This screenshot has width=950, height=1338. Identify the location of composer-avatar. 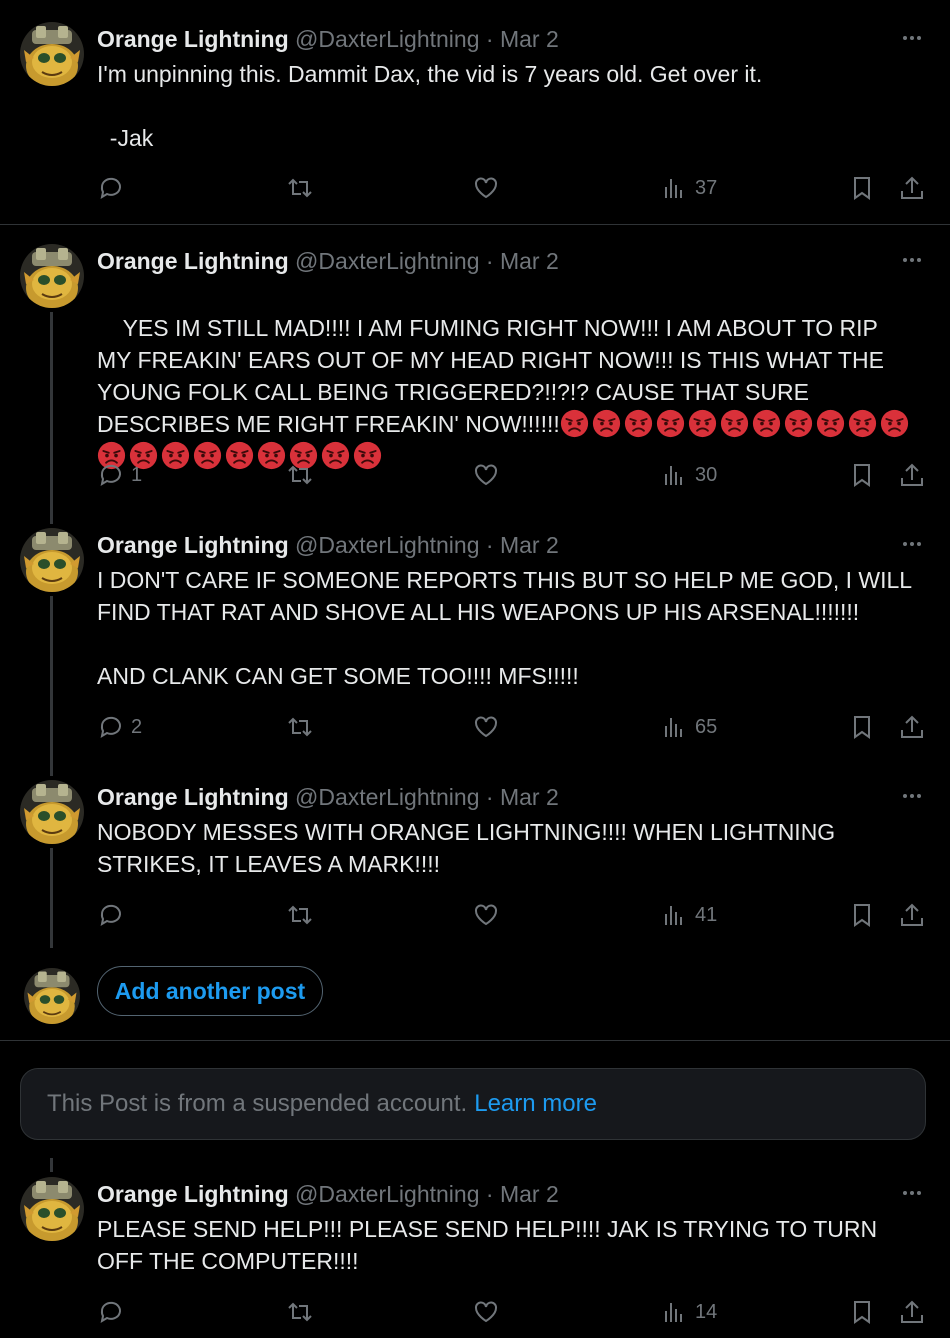
(52, 996).